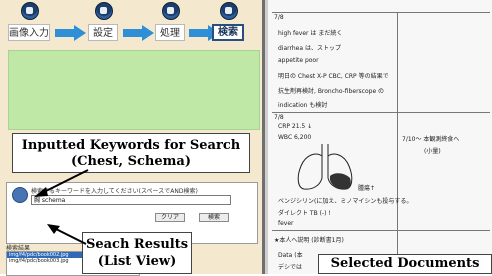 The width and height of the screenshot is (492, 276). What do you see at coordinates (131, 24) in the screenshot?
I see `workflow-toolbar: 画像入力 設定 処理 検索` at bounding box center [131, 24].